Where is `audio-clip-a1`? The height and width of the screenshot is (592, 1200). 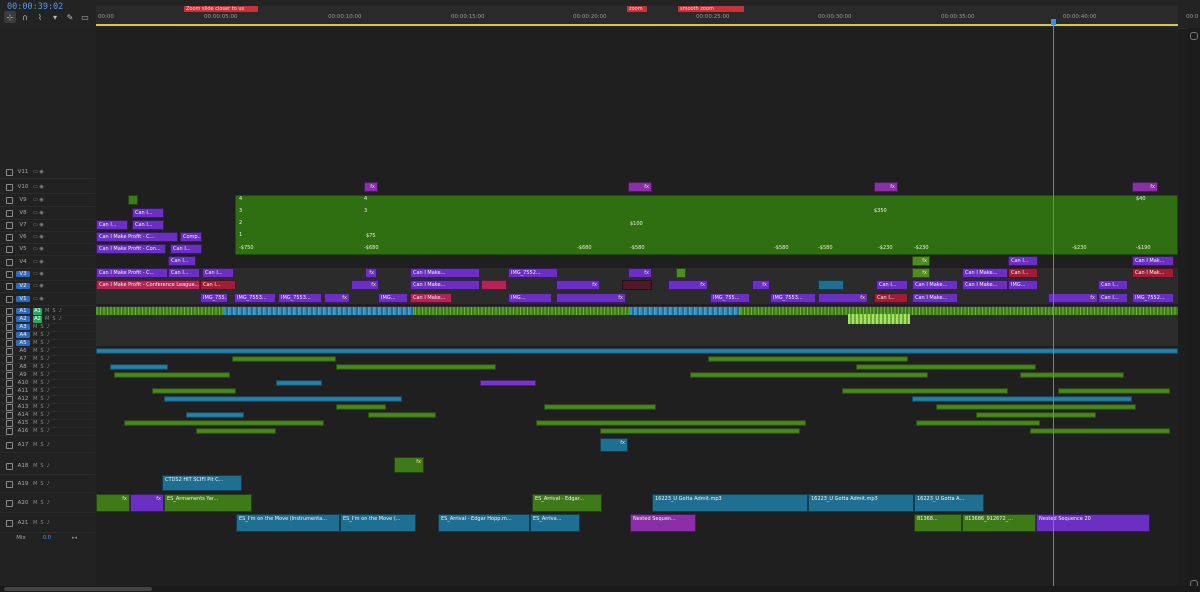
audio-clip-a1 is located at coordinates (319, 311).